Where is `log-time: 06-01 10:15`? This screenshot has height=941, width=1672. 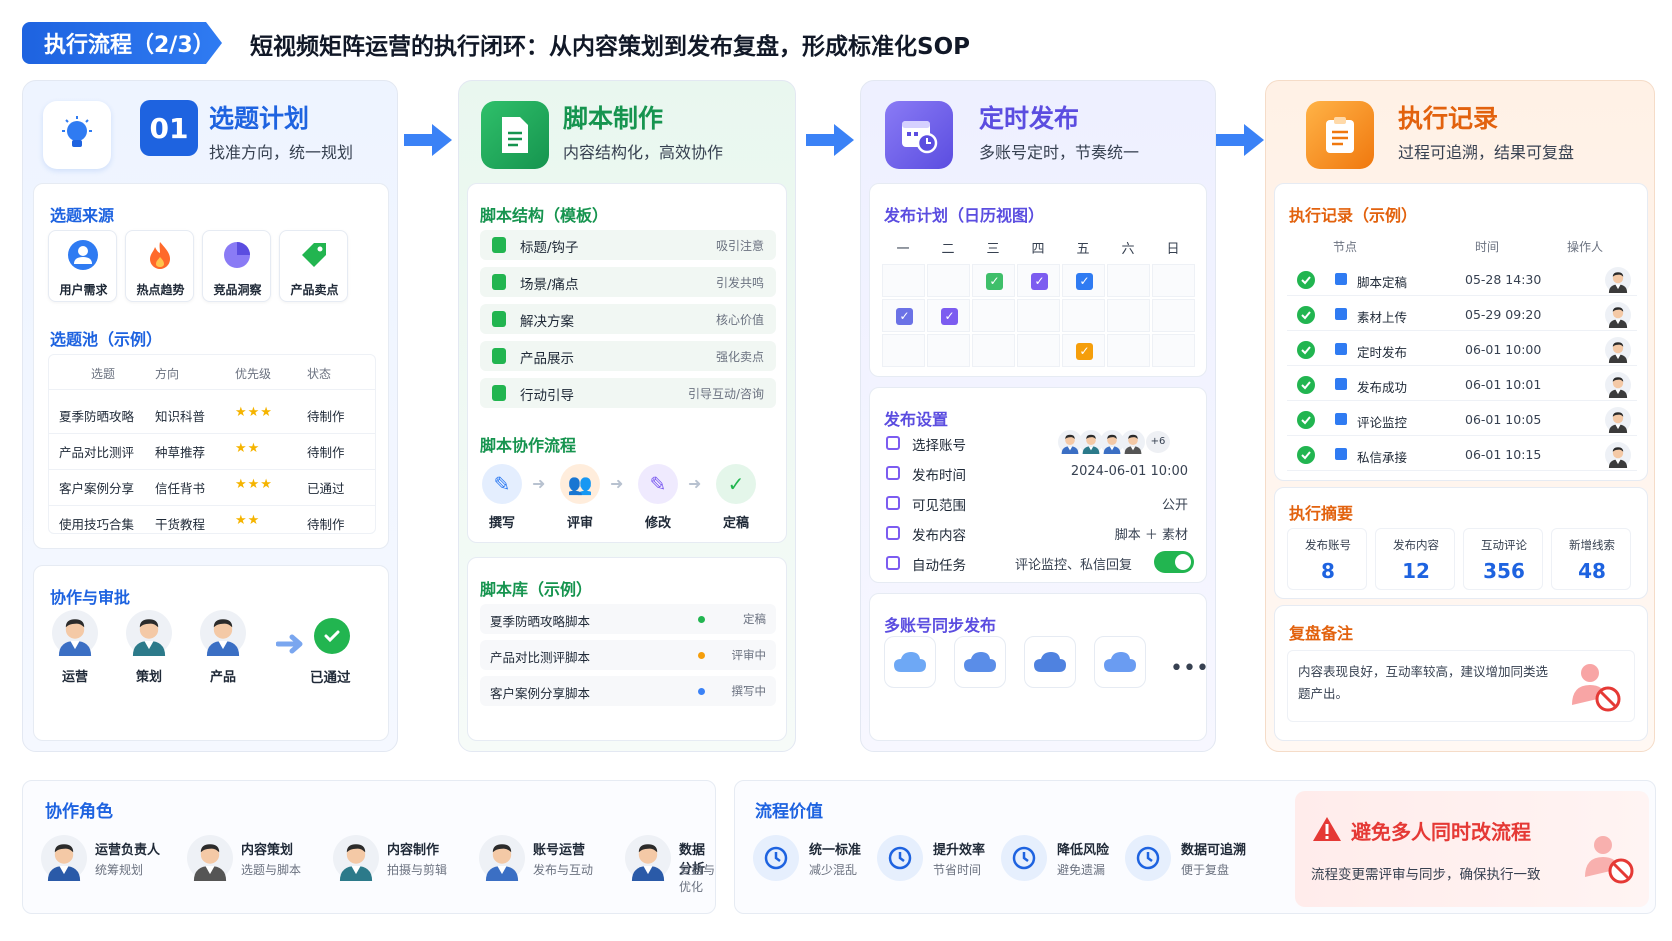 log-time: 06-01 10:15 is located at coordinates (1503, 454).